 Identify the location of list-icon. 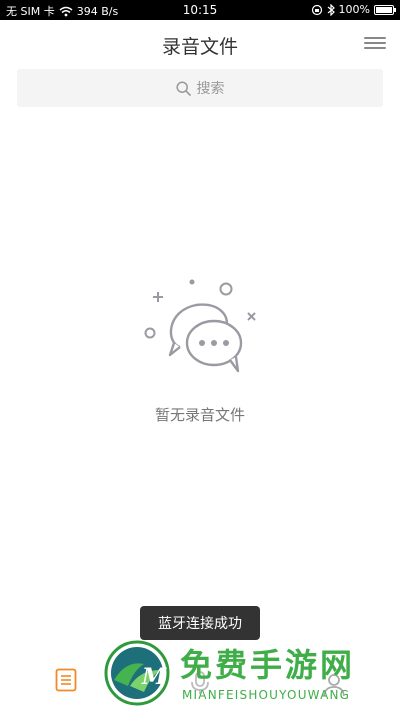
(66, 680).